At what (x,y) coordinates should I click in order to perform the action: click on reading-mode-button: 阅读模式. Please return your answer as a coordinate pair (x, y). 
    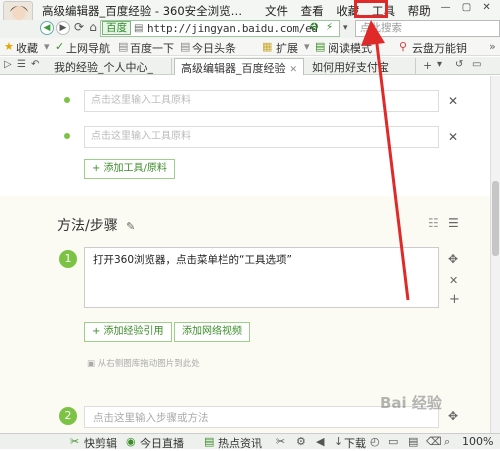
    Looking at the image, I should click on (350, 48).